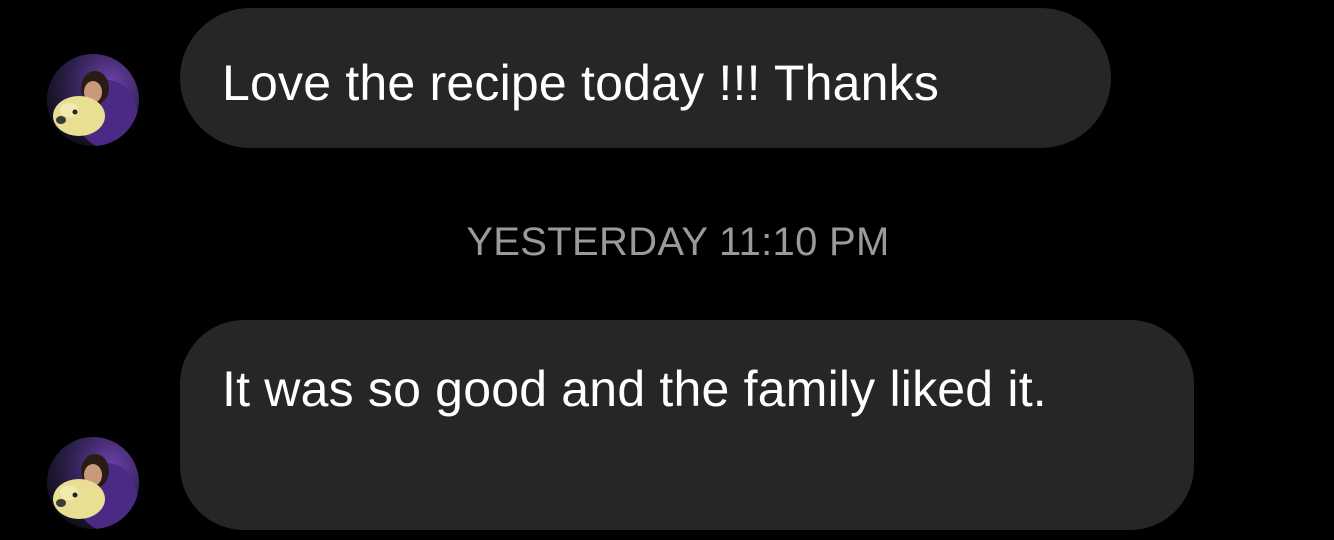  I want to click on message-timestamp: YESTERDAY 11:10 PM, so click(678, 242).